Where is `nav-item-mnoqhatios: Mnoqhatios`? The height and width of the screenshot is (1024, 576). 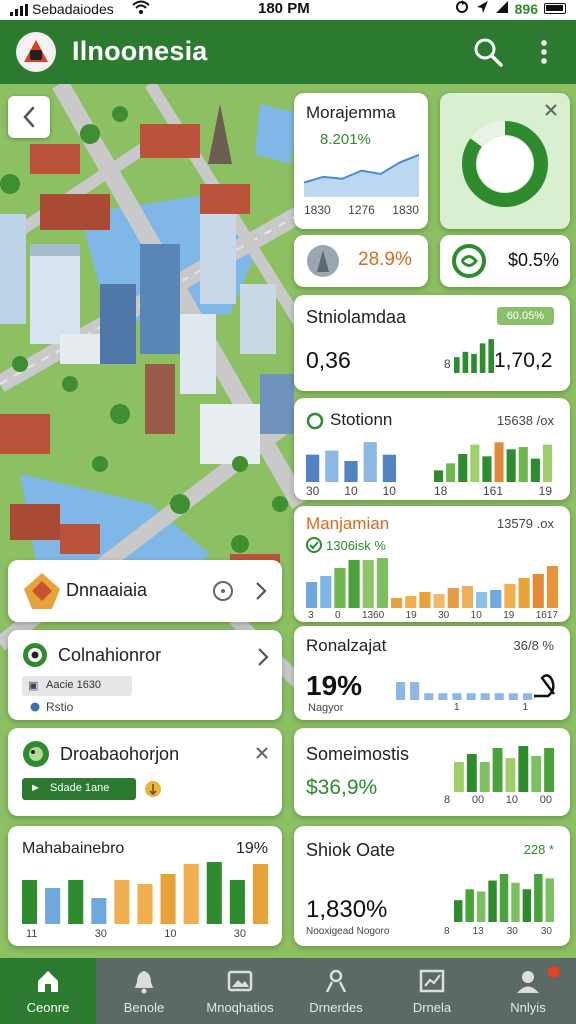
nav-item-mnoqhatios: Mnoqhatios is located at coordinates (240, 991).